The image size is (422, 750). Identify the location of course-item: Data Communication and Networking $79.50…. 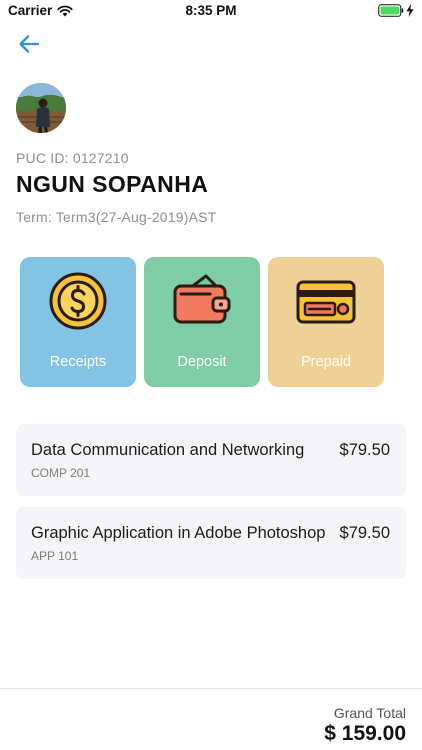
(211, 460).